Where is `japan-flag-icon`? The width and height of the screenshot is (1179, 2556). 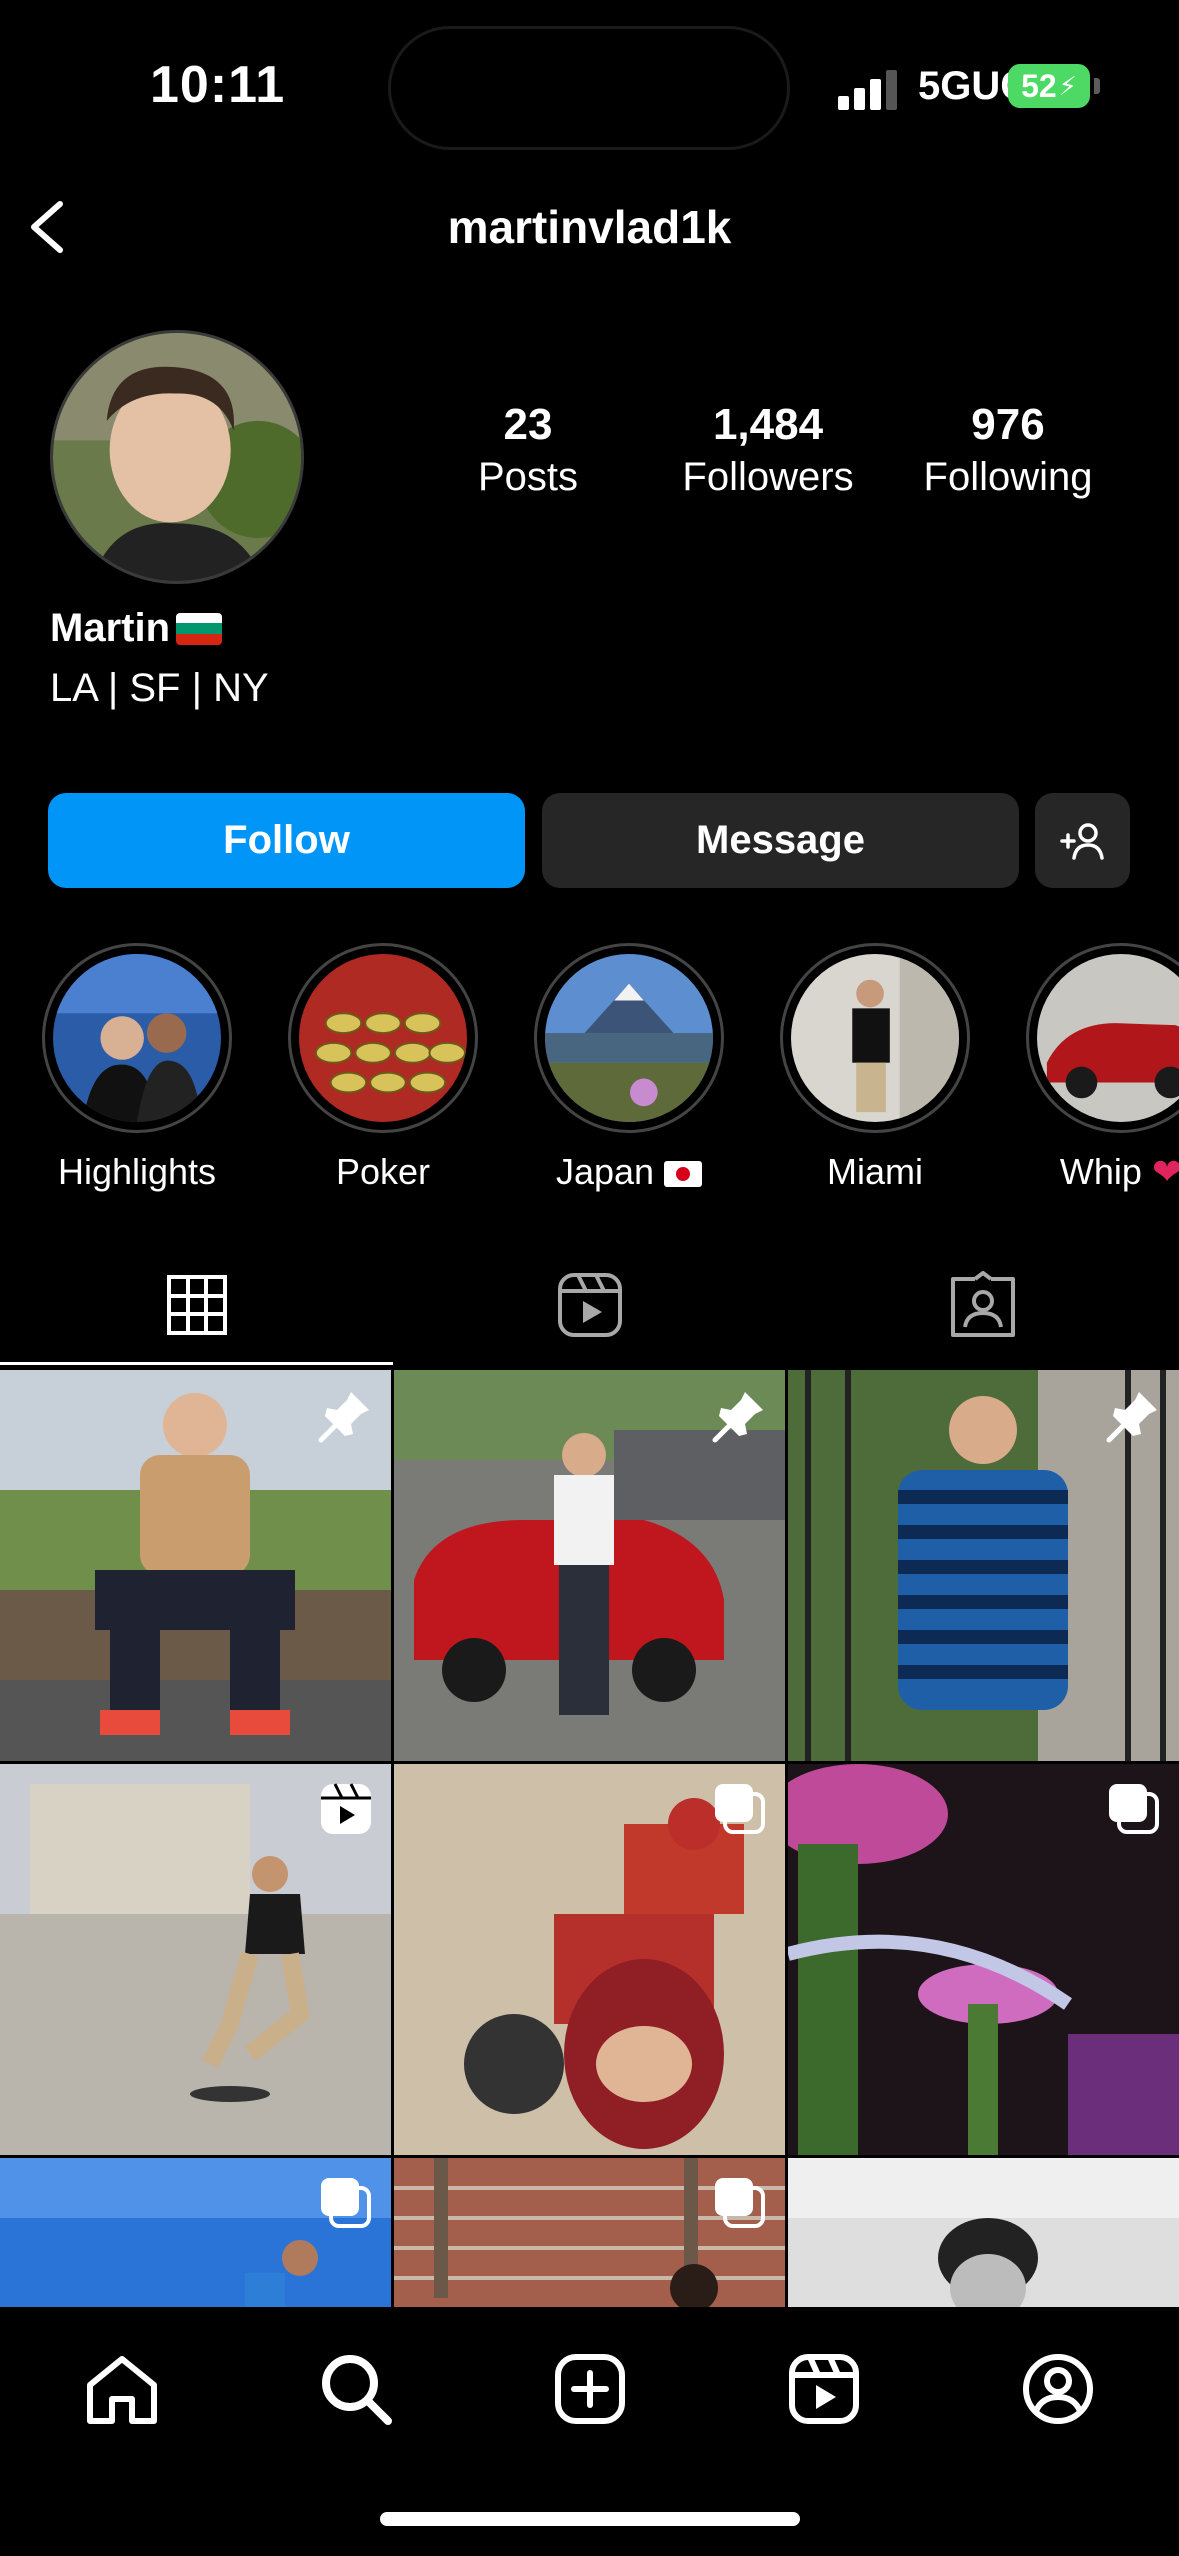 japan-flag-icon is located at coordinates (683, 1174).